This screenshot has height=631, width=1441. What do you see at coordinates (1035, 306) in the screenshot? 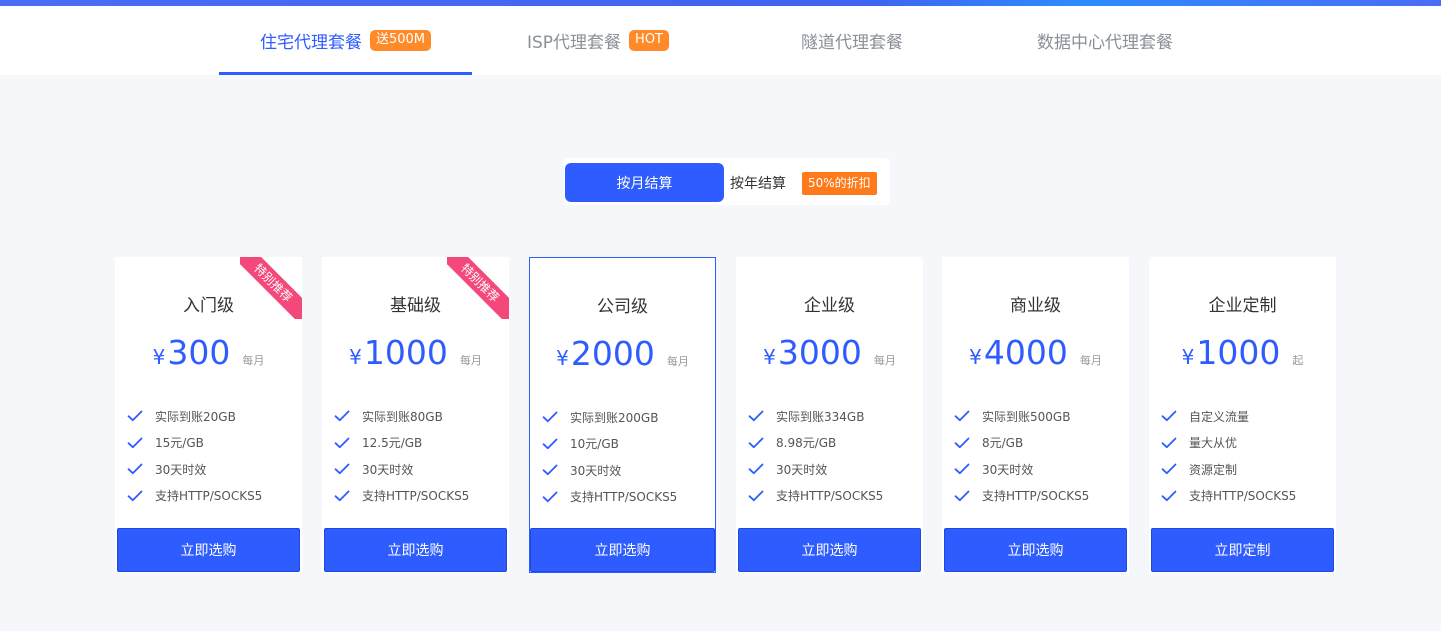
I see `plan-name: 商业级` at bounding box center [1035, 306].